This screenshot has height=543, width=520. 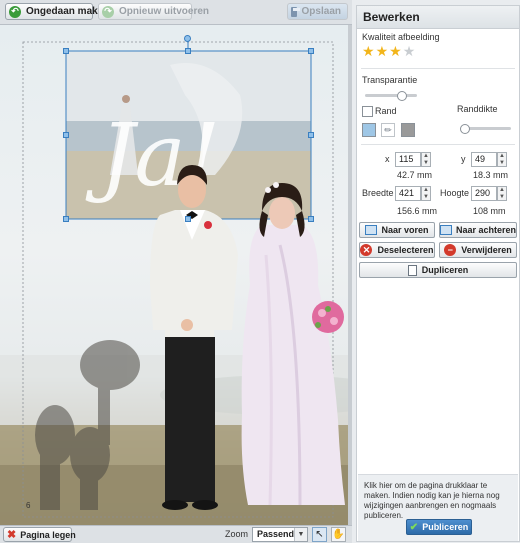 I want to click on width-label: Breedte, so click(x=378, y=193).